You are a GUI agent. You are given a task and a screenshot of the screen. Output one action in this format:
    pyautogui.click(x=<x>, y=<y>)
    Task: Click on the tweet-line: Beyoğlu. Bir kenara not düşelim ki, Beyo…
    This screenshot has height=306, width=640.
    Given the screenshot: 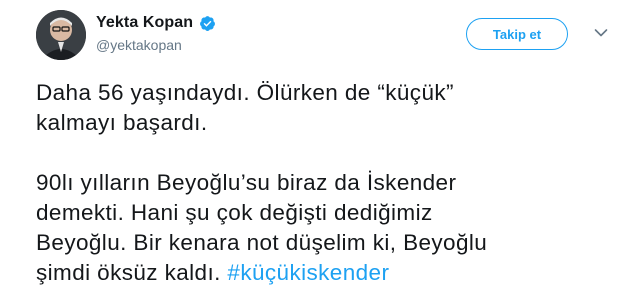 What is the action you would take?
    pyautogui.click(x=262, y=242)
    